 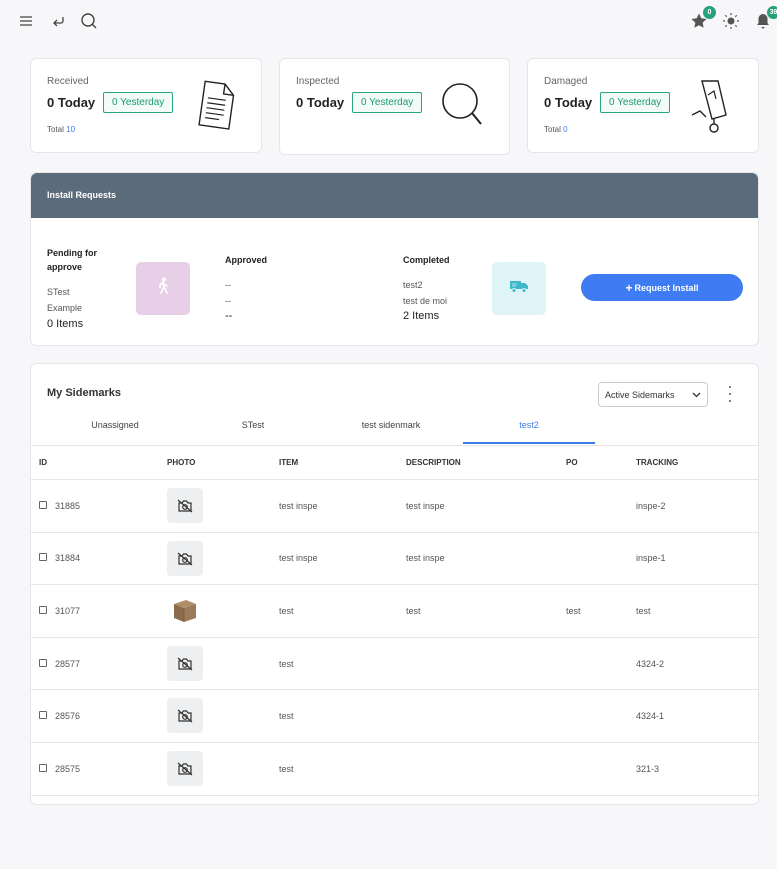 I want to click on back-icon, so click(x=58, y=21).